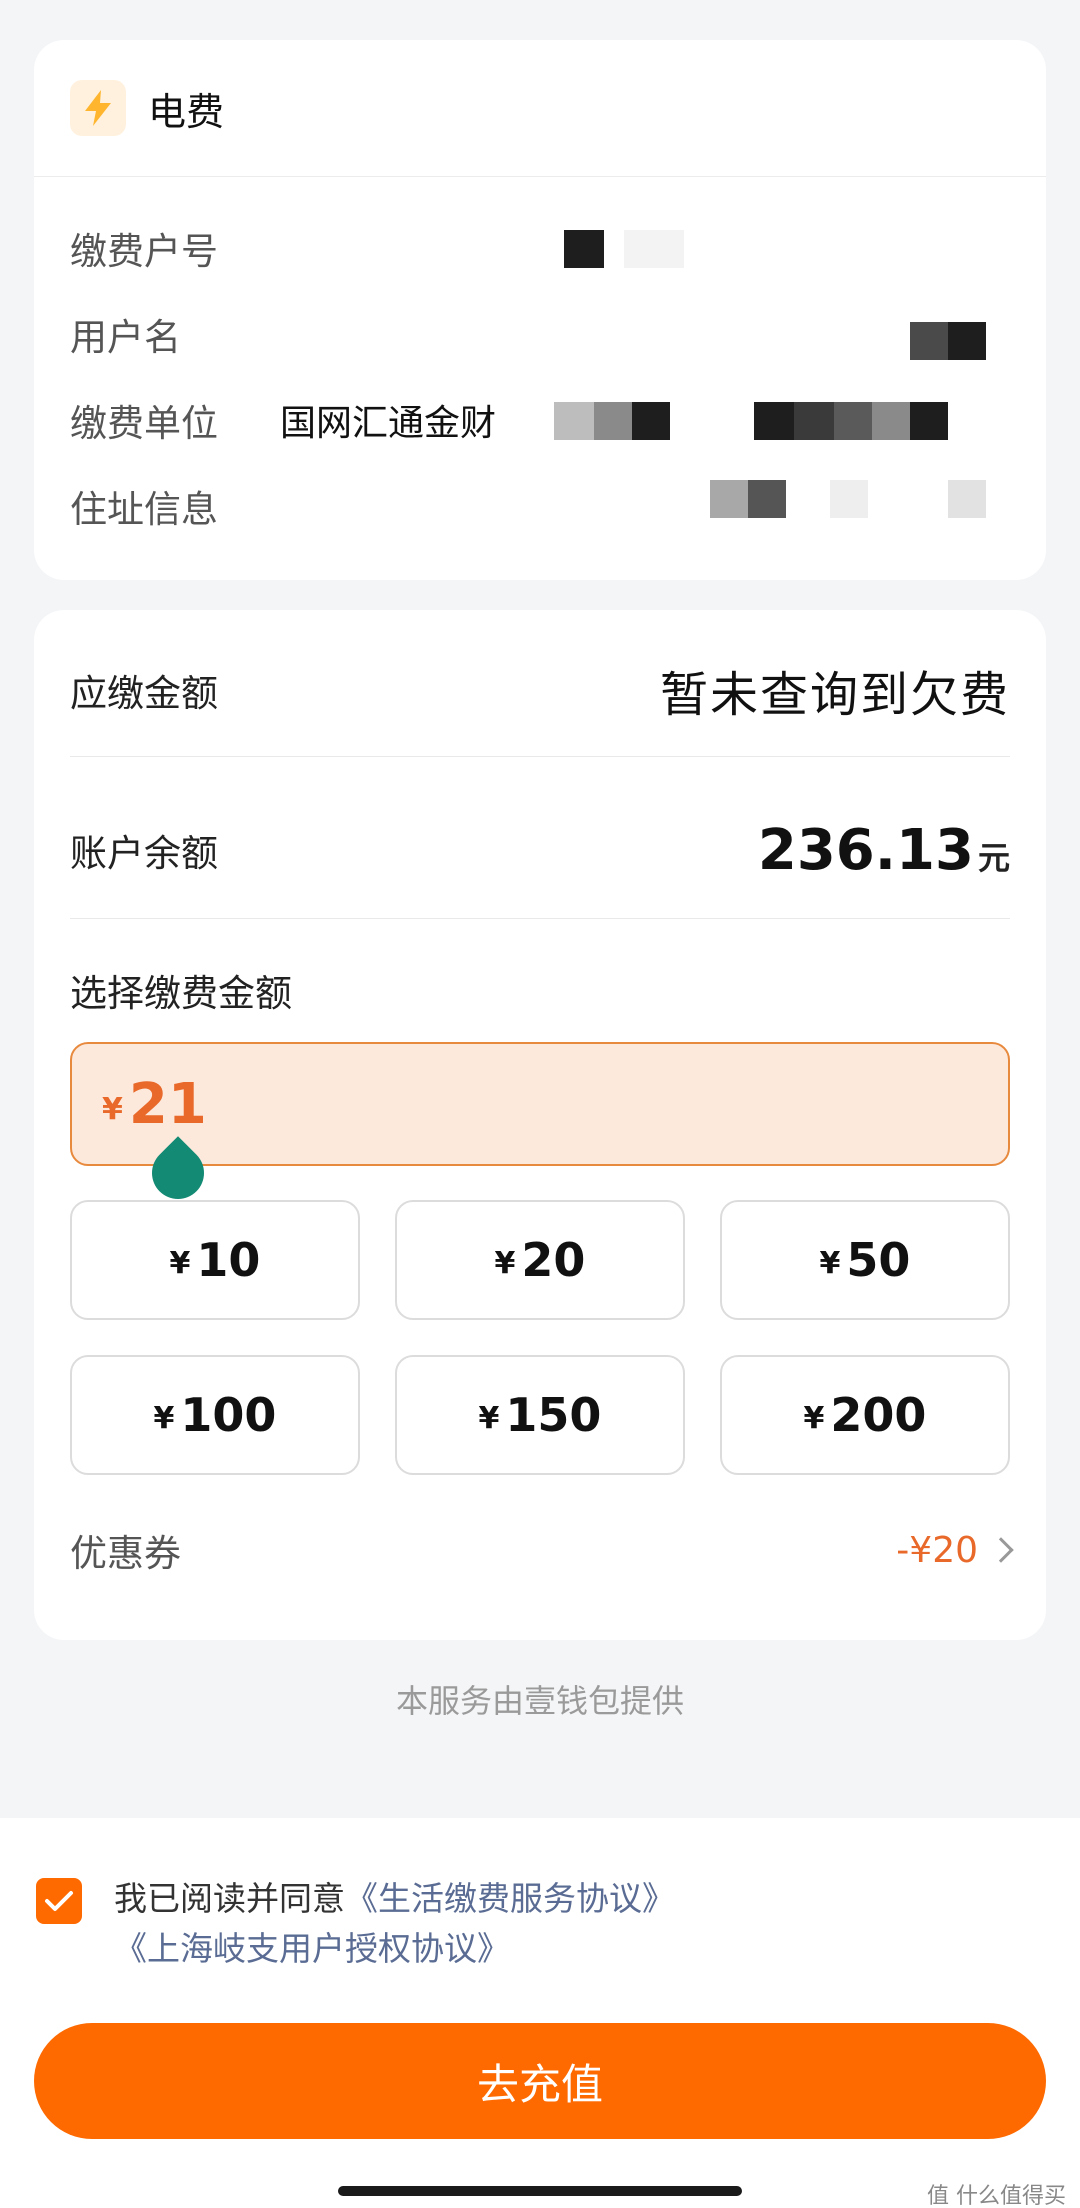 This screenshot has height=2208, width=1080. I want to click on input-currency: ¥, so click(112, 1109).